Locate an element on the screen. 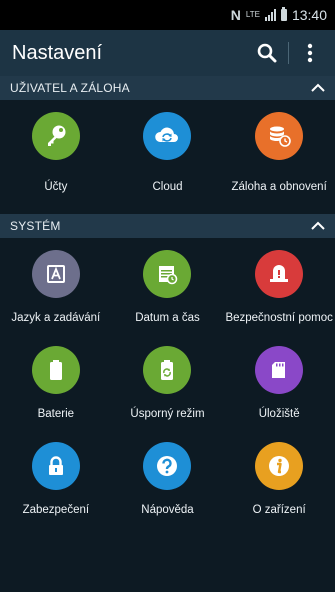  settings-item-language: Jazyk a zadávání is located at coordinates (56, 286).